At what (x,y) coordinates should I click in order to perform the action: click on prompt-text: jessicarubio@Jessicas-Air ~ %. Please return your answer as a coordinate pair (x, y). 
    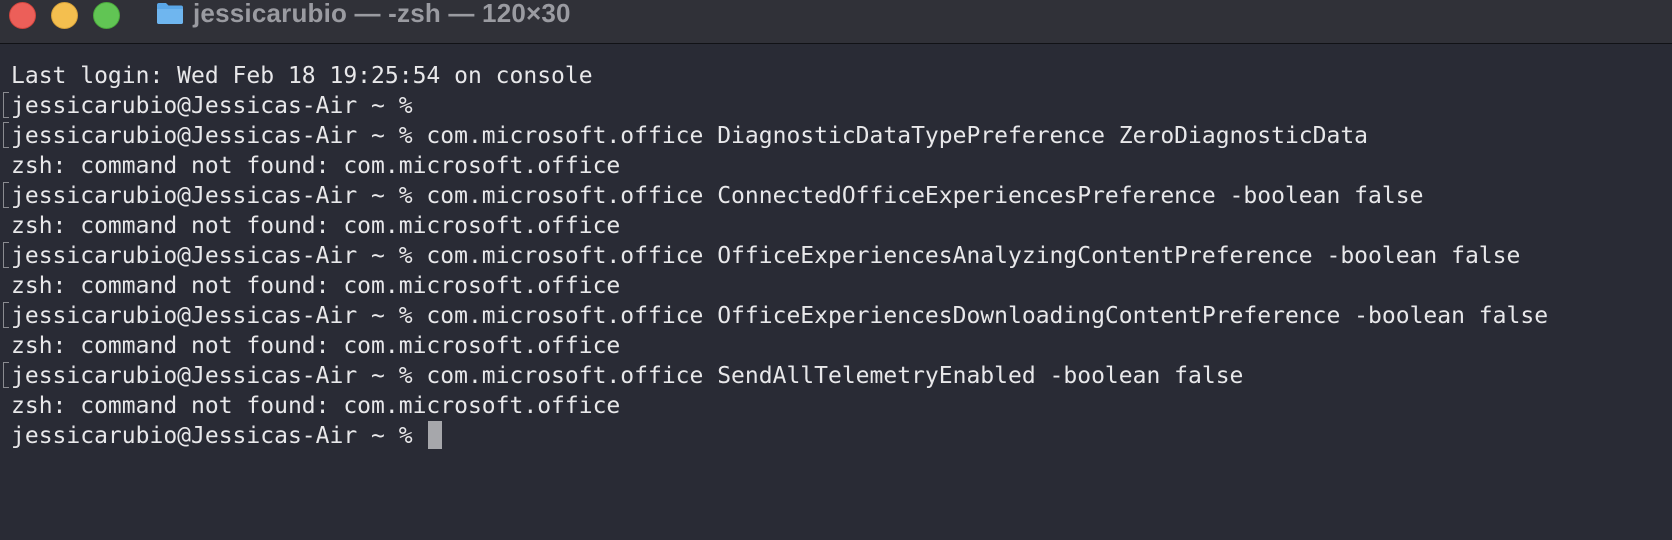
    Looking at the image, I should click on (219, 436).